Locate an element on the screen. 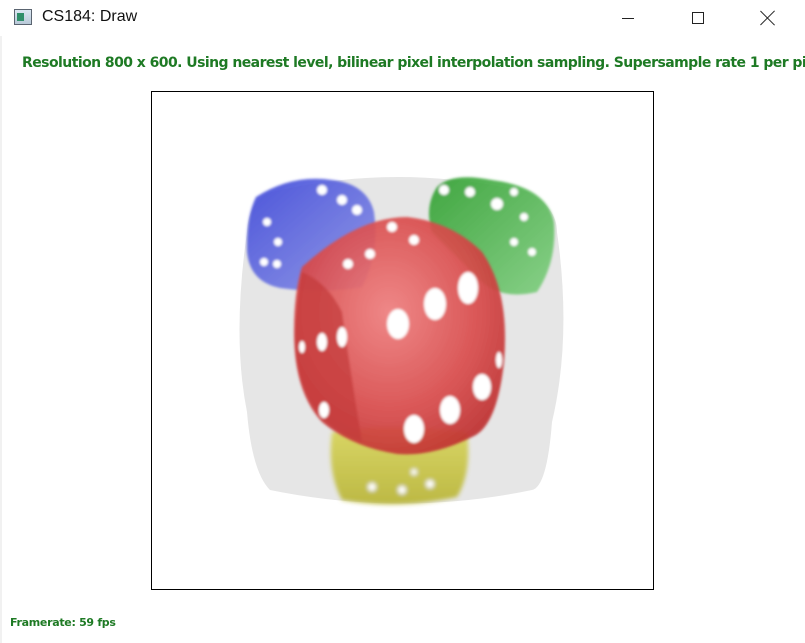 This screenshot has height=643, width=805. maximize-icon is located at coordinates (698, 18).